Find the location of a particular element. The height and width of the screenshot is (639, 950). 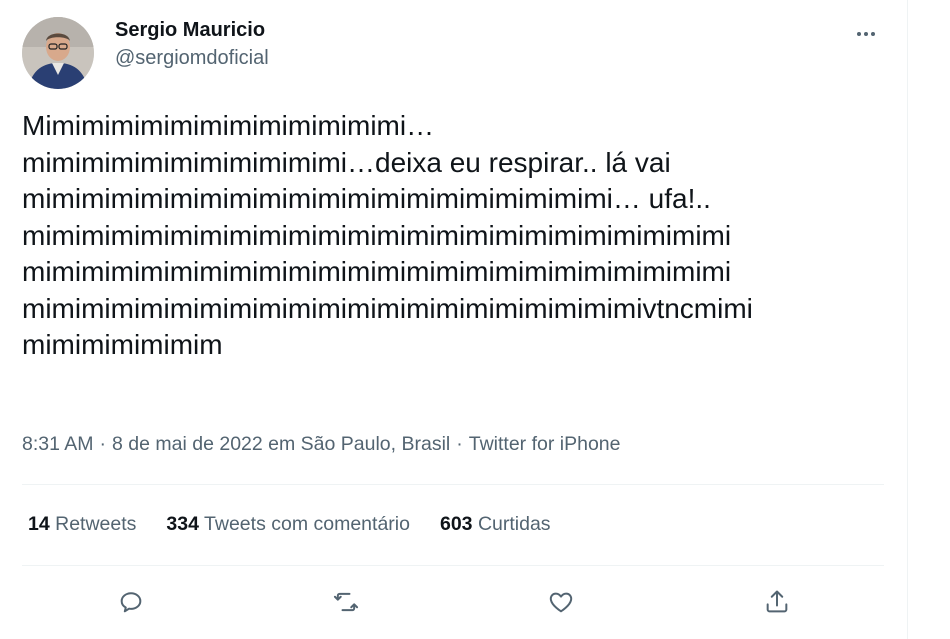

quotes-label: Tweets com comentário is located at coordinates (307, 524).